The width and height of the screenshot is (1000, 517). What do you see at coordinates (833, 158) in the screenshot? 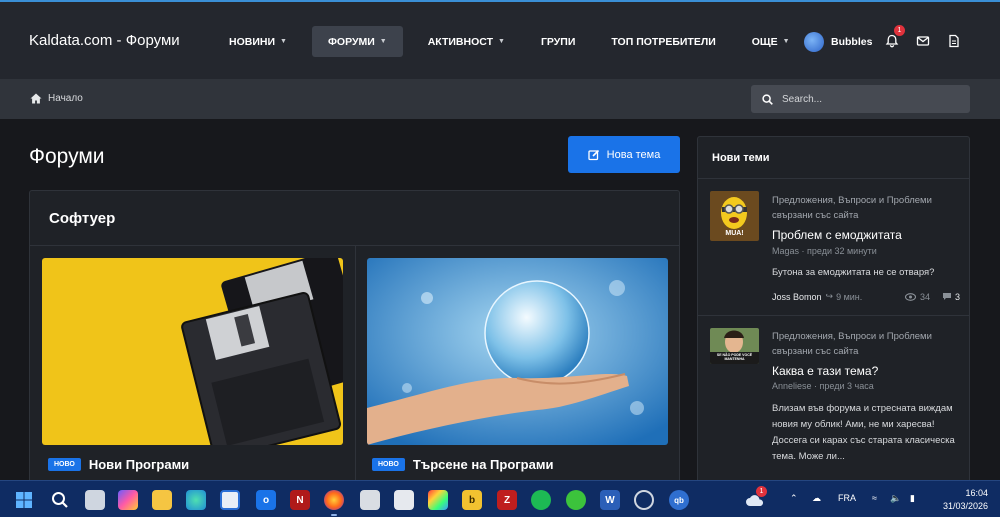
I see `widget-title: Нови теми` at bounding box center [833, 158].